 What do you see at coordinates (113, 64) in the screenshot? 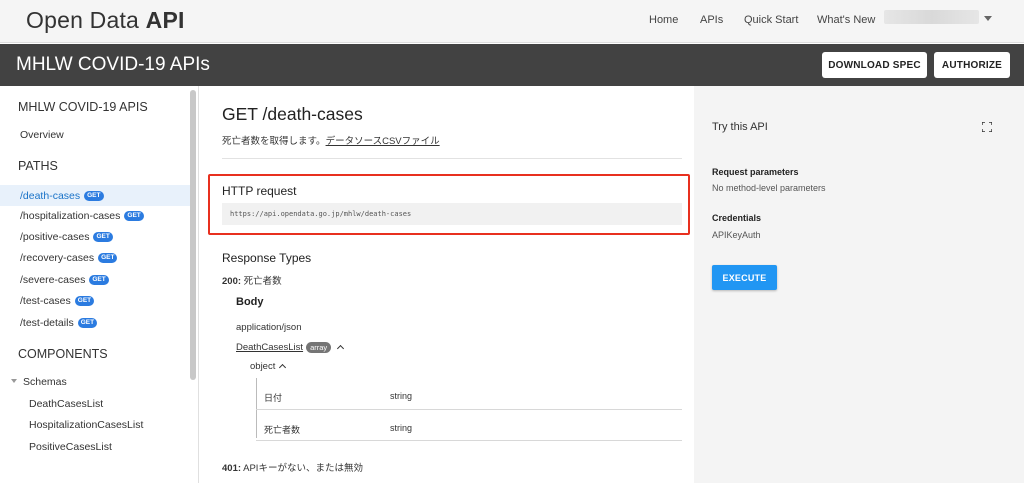
I see `api-title: MHLW COVID-19 APIs` at bounding box center [113, 64].